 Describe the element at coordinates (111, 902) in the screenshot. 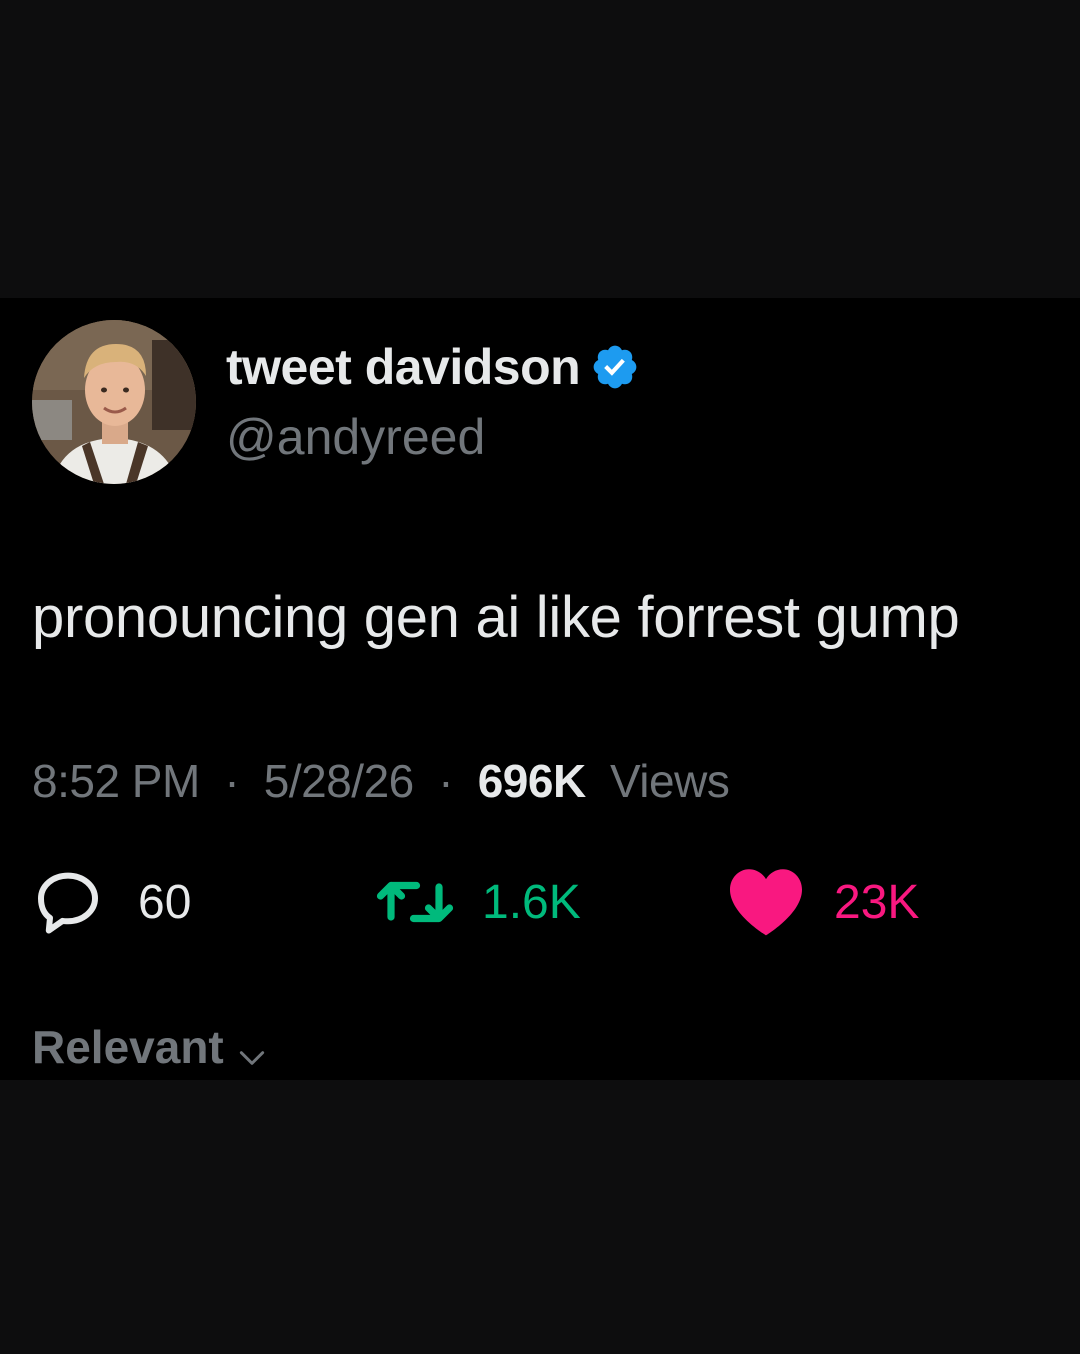

I see `reply-button: 60` at that location.